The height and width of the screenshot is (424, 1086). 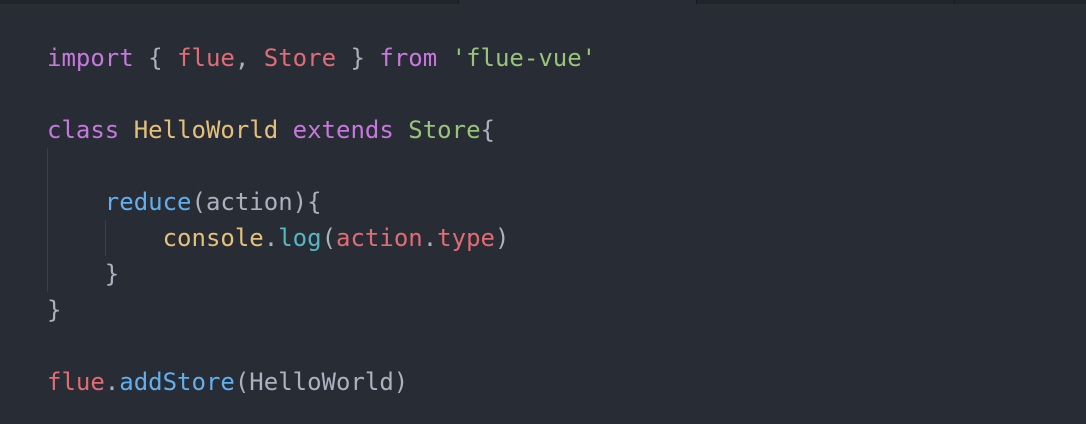 I want to click on code-token-plain: (action){, so click(x=256, y=202).